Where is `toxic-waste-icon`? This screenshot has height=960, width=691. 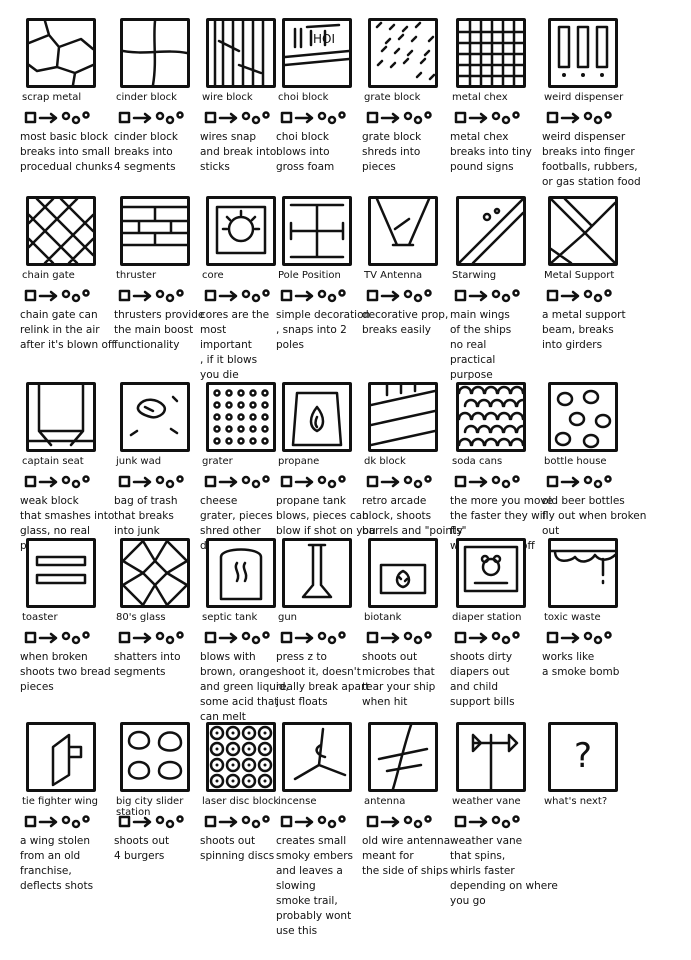 toxic-waste-icon is located at coordinates (583, 573).